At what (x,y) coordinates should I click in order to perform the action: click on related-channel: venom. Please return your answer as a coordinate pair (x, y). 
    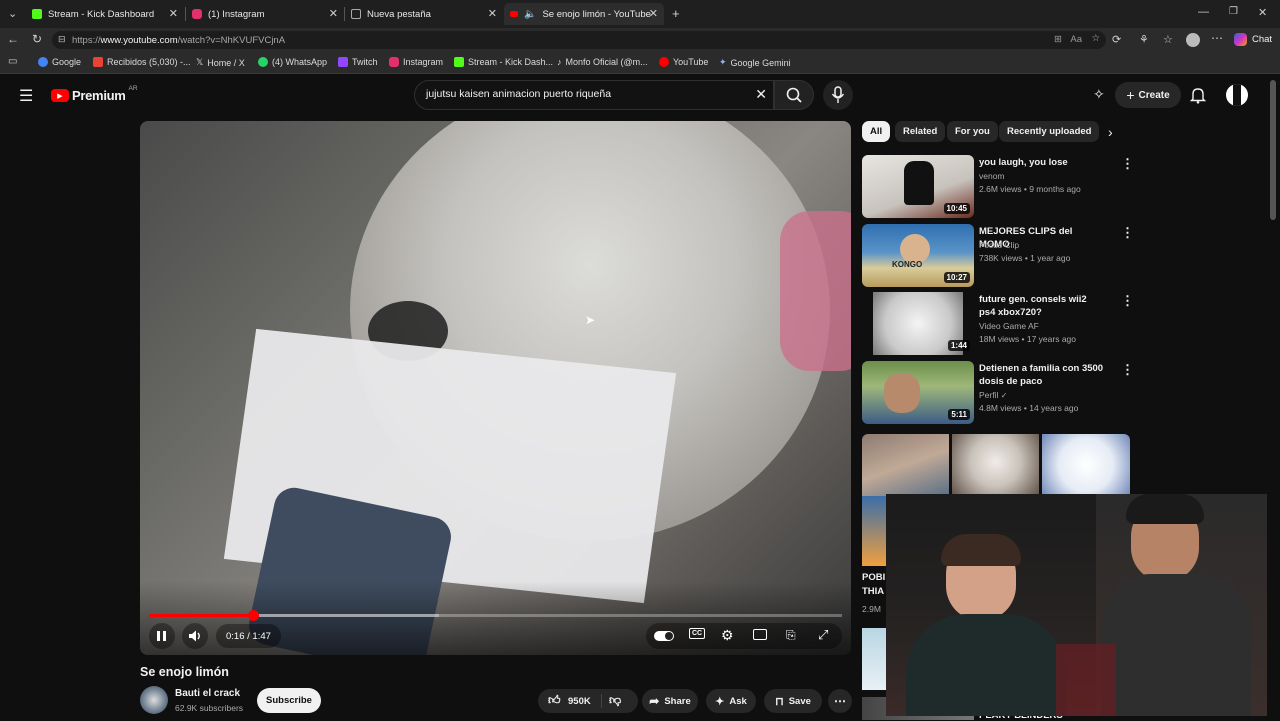
    Looking at the image, I should click on (992, 176).